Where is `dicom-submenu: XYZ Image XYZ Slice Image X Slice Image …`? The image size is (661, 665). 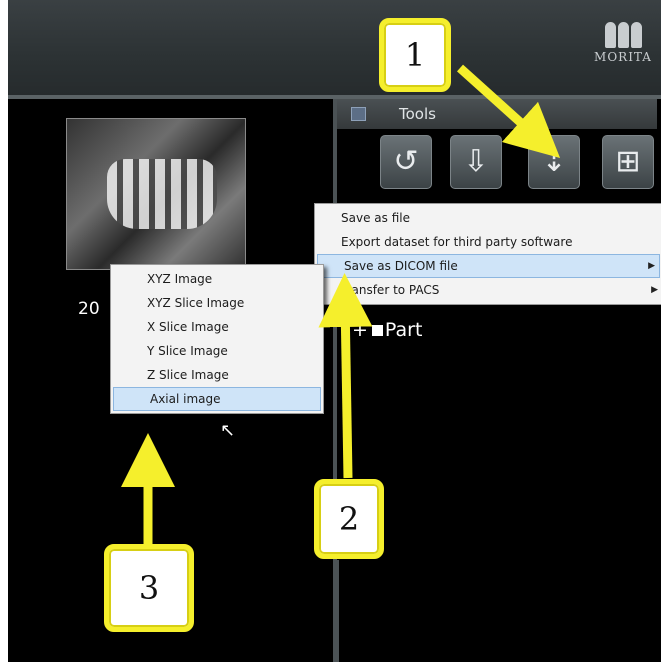 dicom-submenu: XYZ Image XYZ Slice Image X Slice Image … is located at coordinates (217, 339).